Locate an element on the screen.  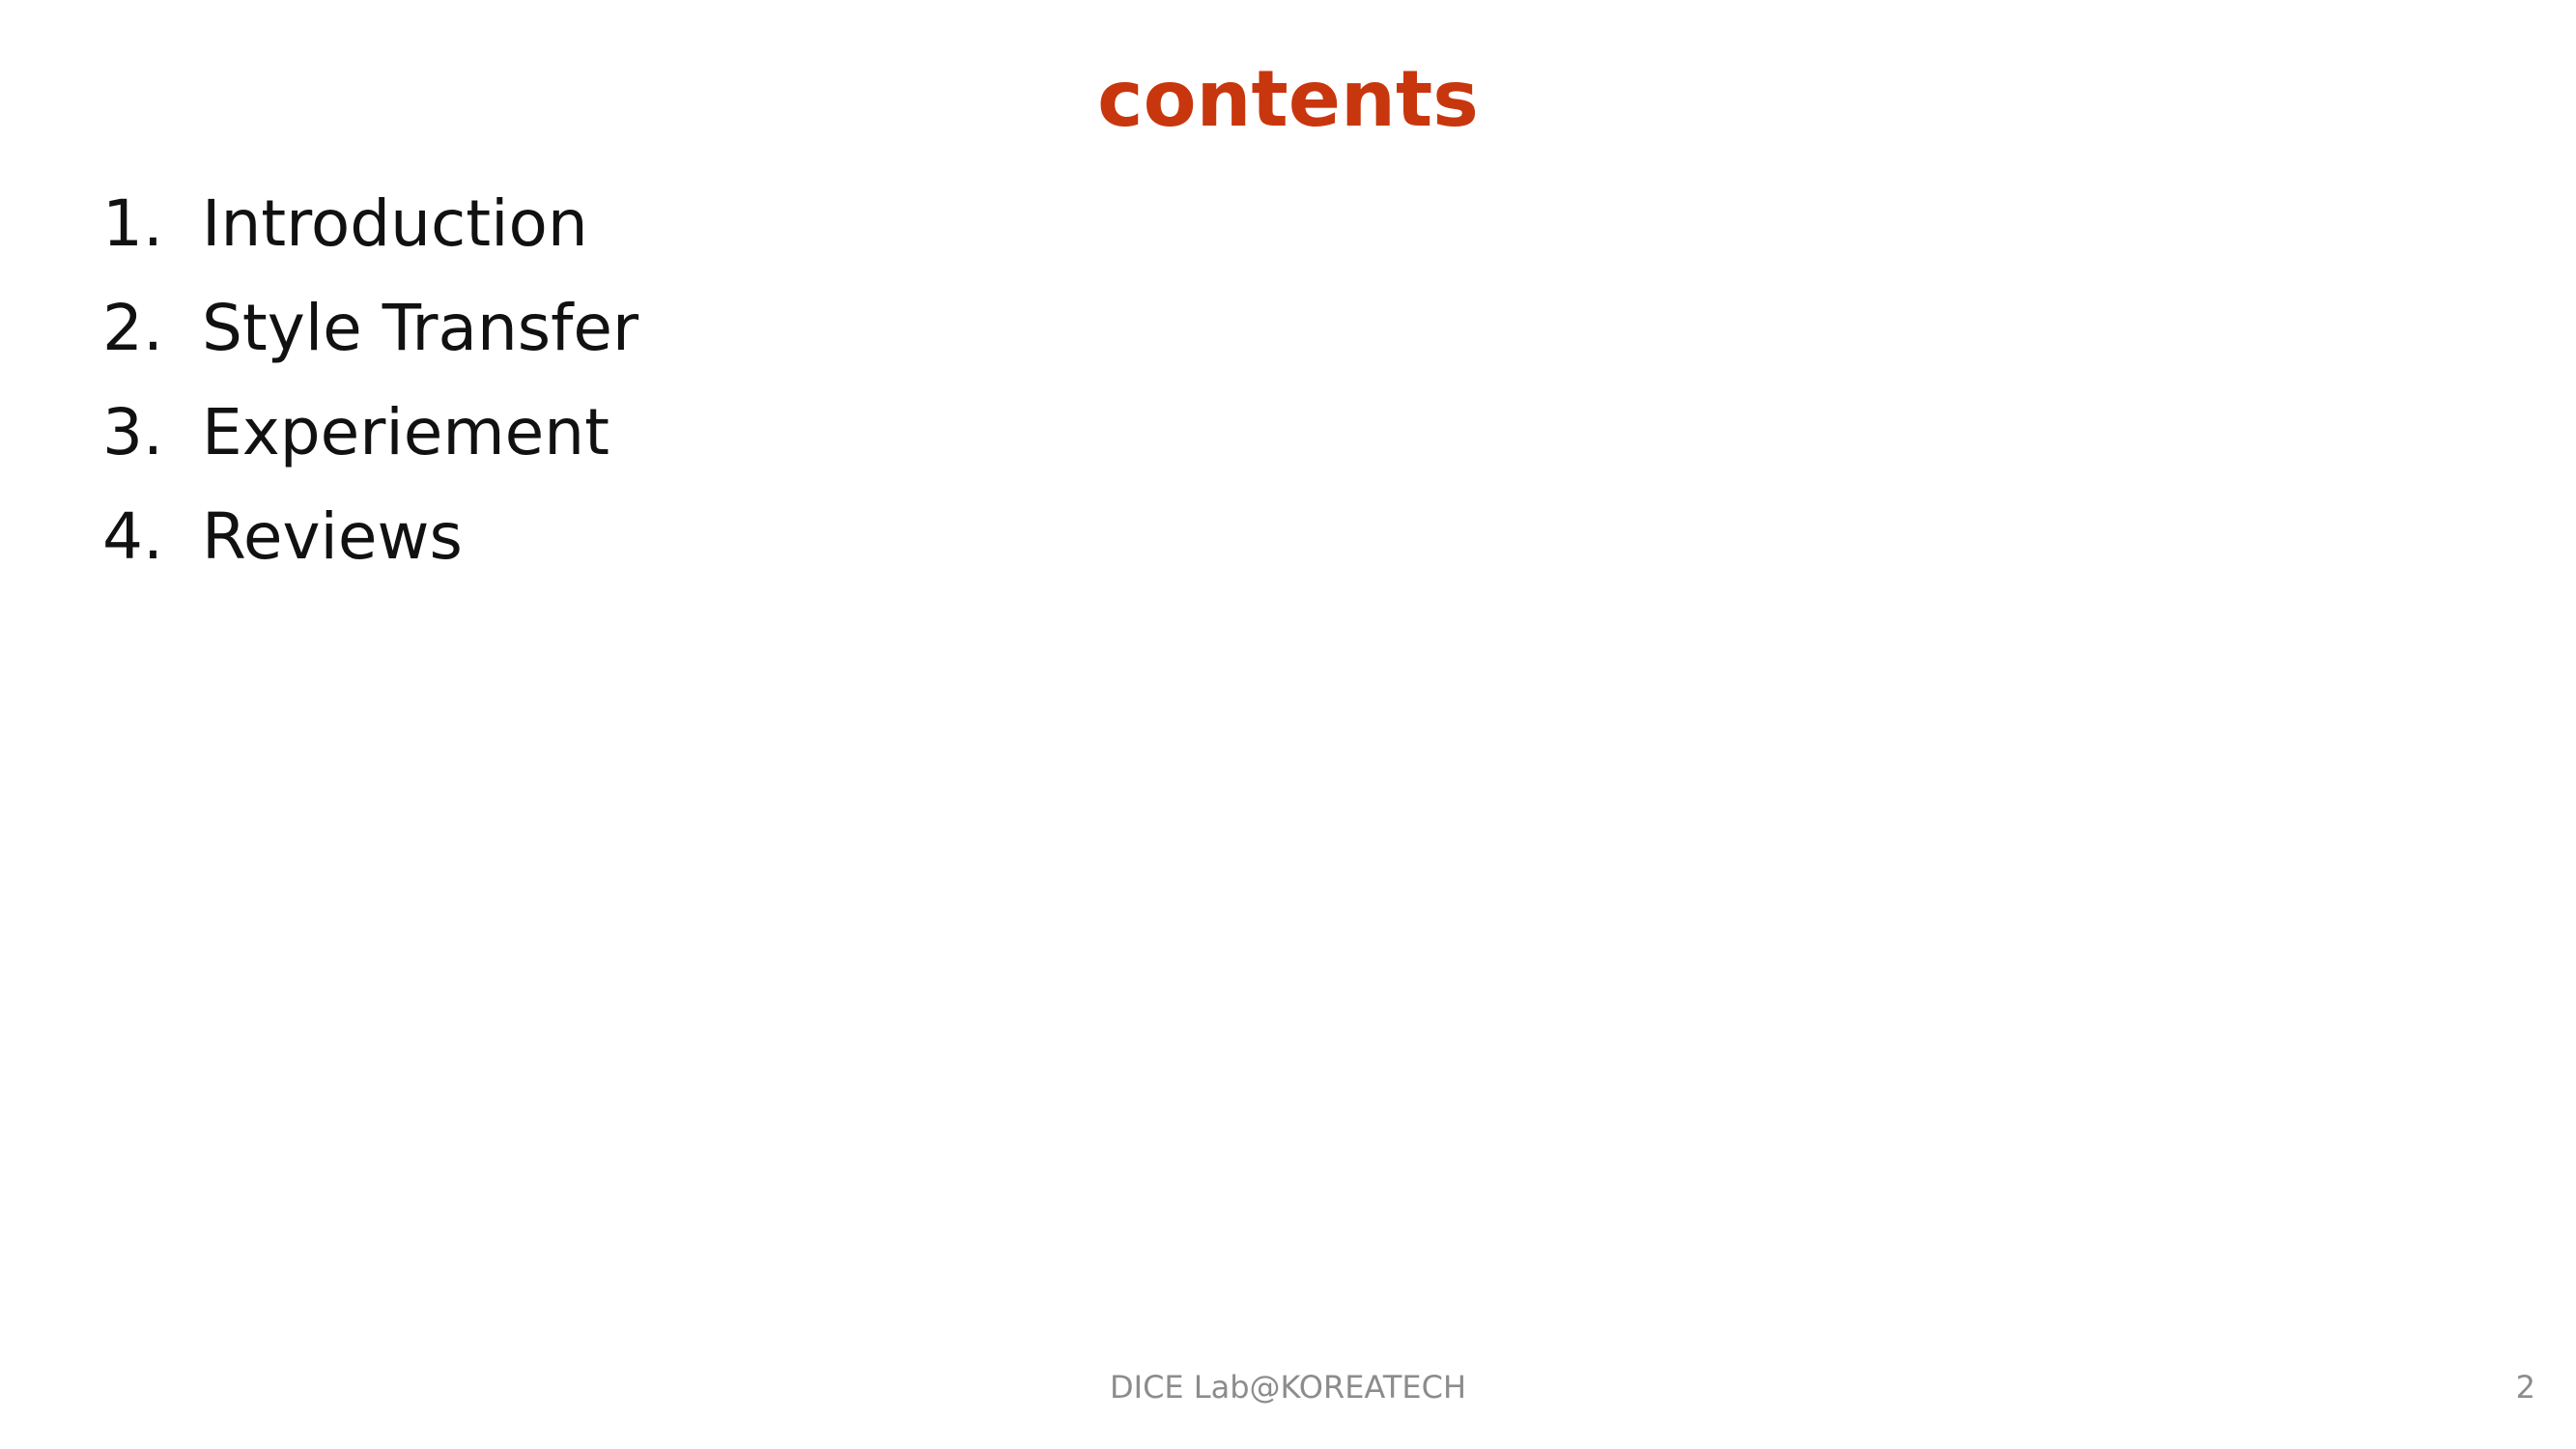
list-item: 2. Style Transfer is located at coordinates (370, 328).